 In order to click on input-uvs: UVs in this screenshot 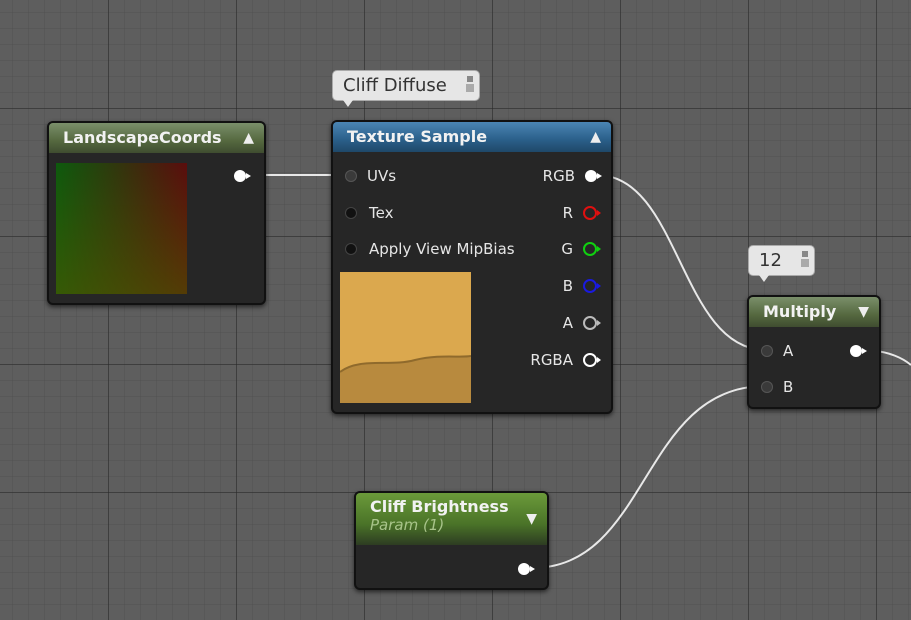, I will do `click(370, 176)`.